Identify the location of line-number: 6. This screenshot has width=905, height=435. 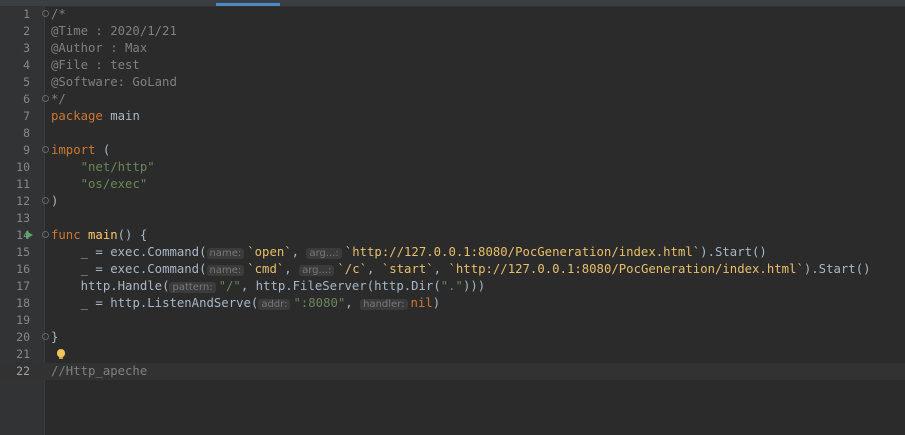
(26, 99).